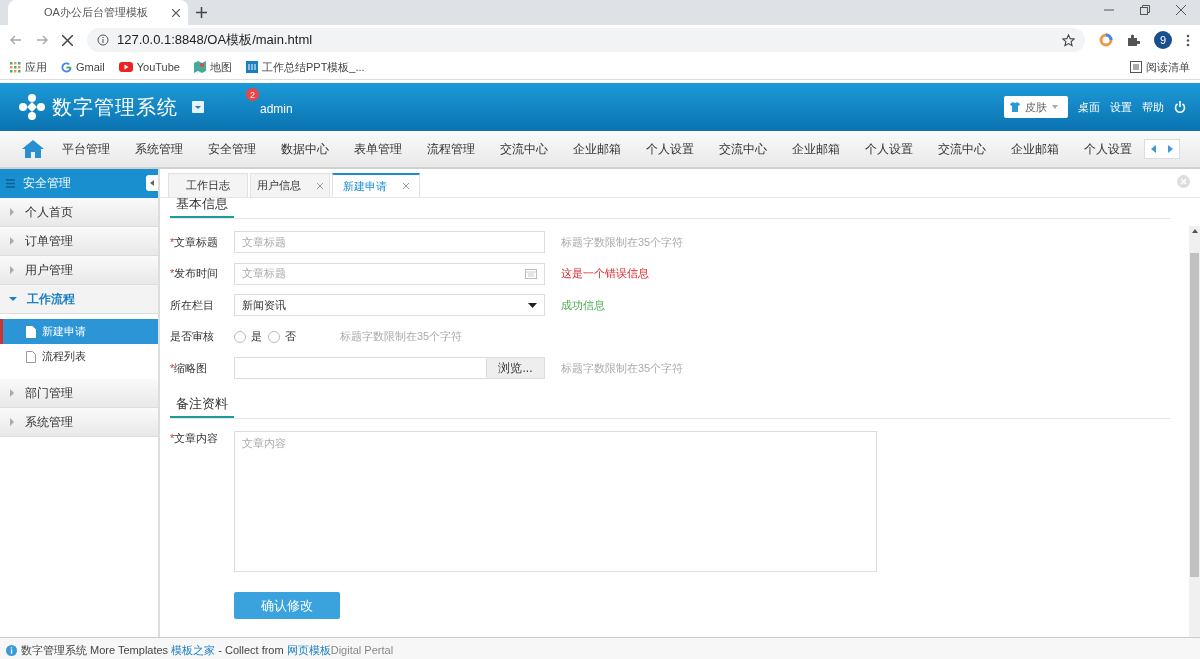 This screenshot has height=659, width=1200. I want to click on home-icon, so click(33, 149).